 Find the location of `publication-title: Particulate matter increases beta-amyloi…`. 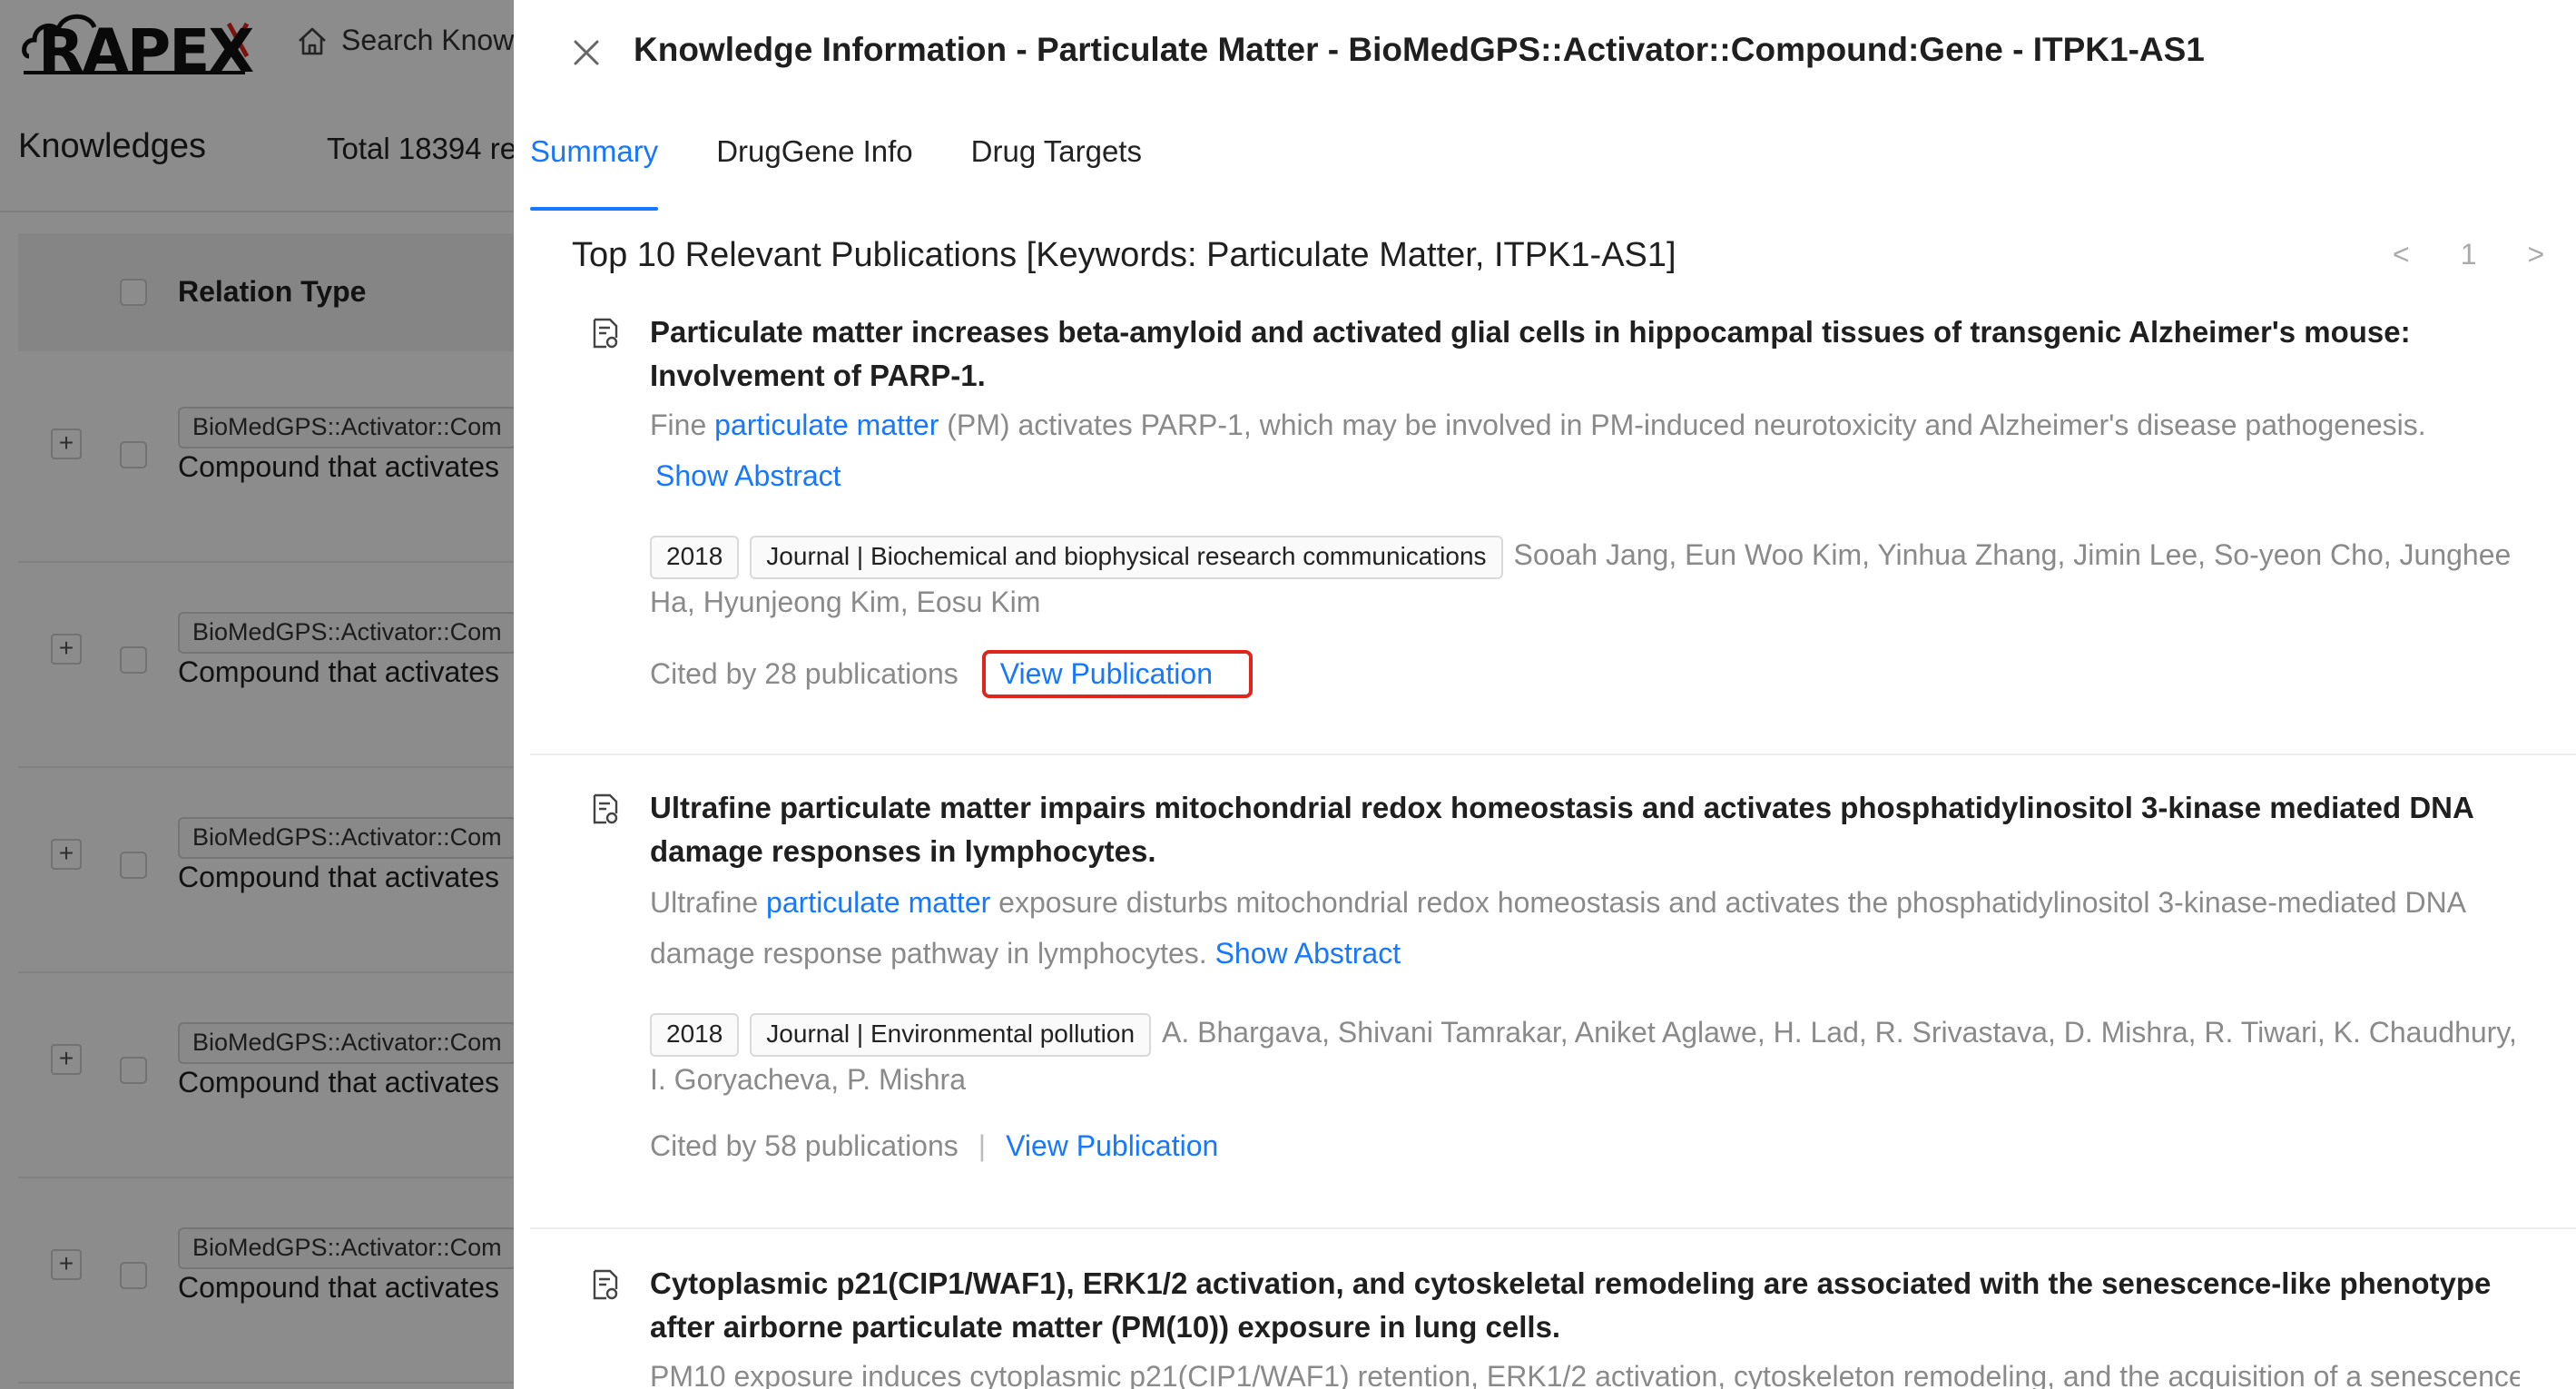

publication-title: Particulate matter increases beta-amyloi… is located at coordinates (1585, 354).